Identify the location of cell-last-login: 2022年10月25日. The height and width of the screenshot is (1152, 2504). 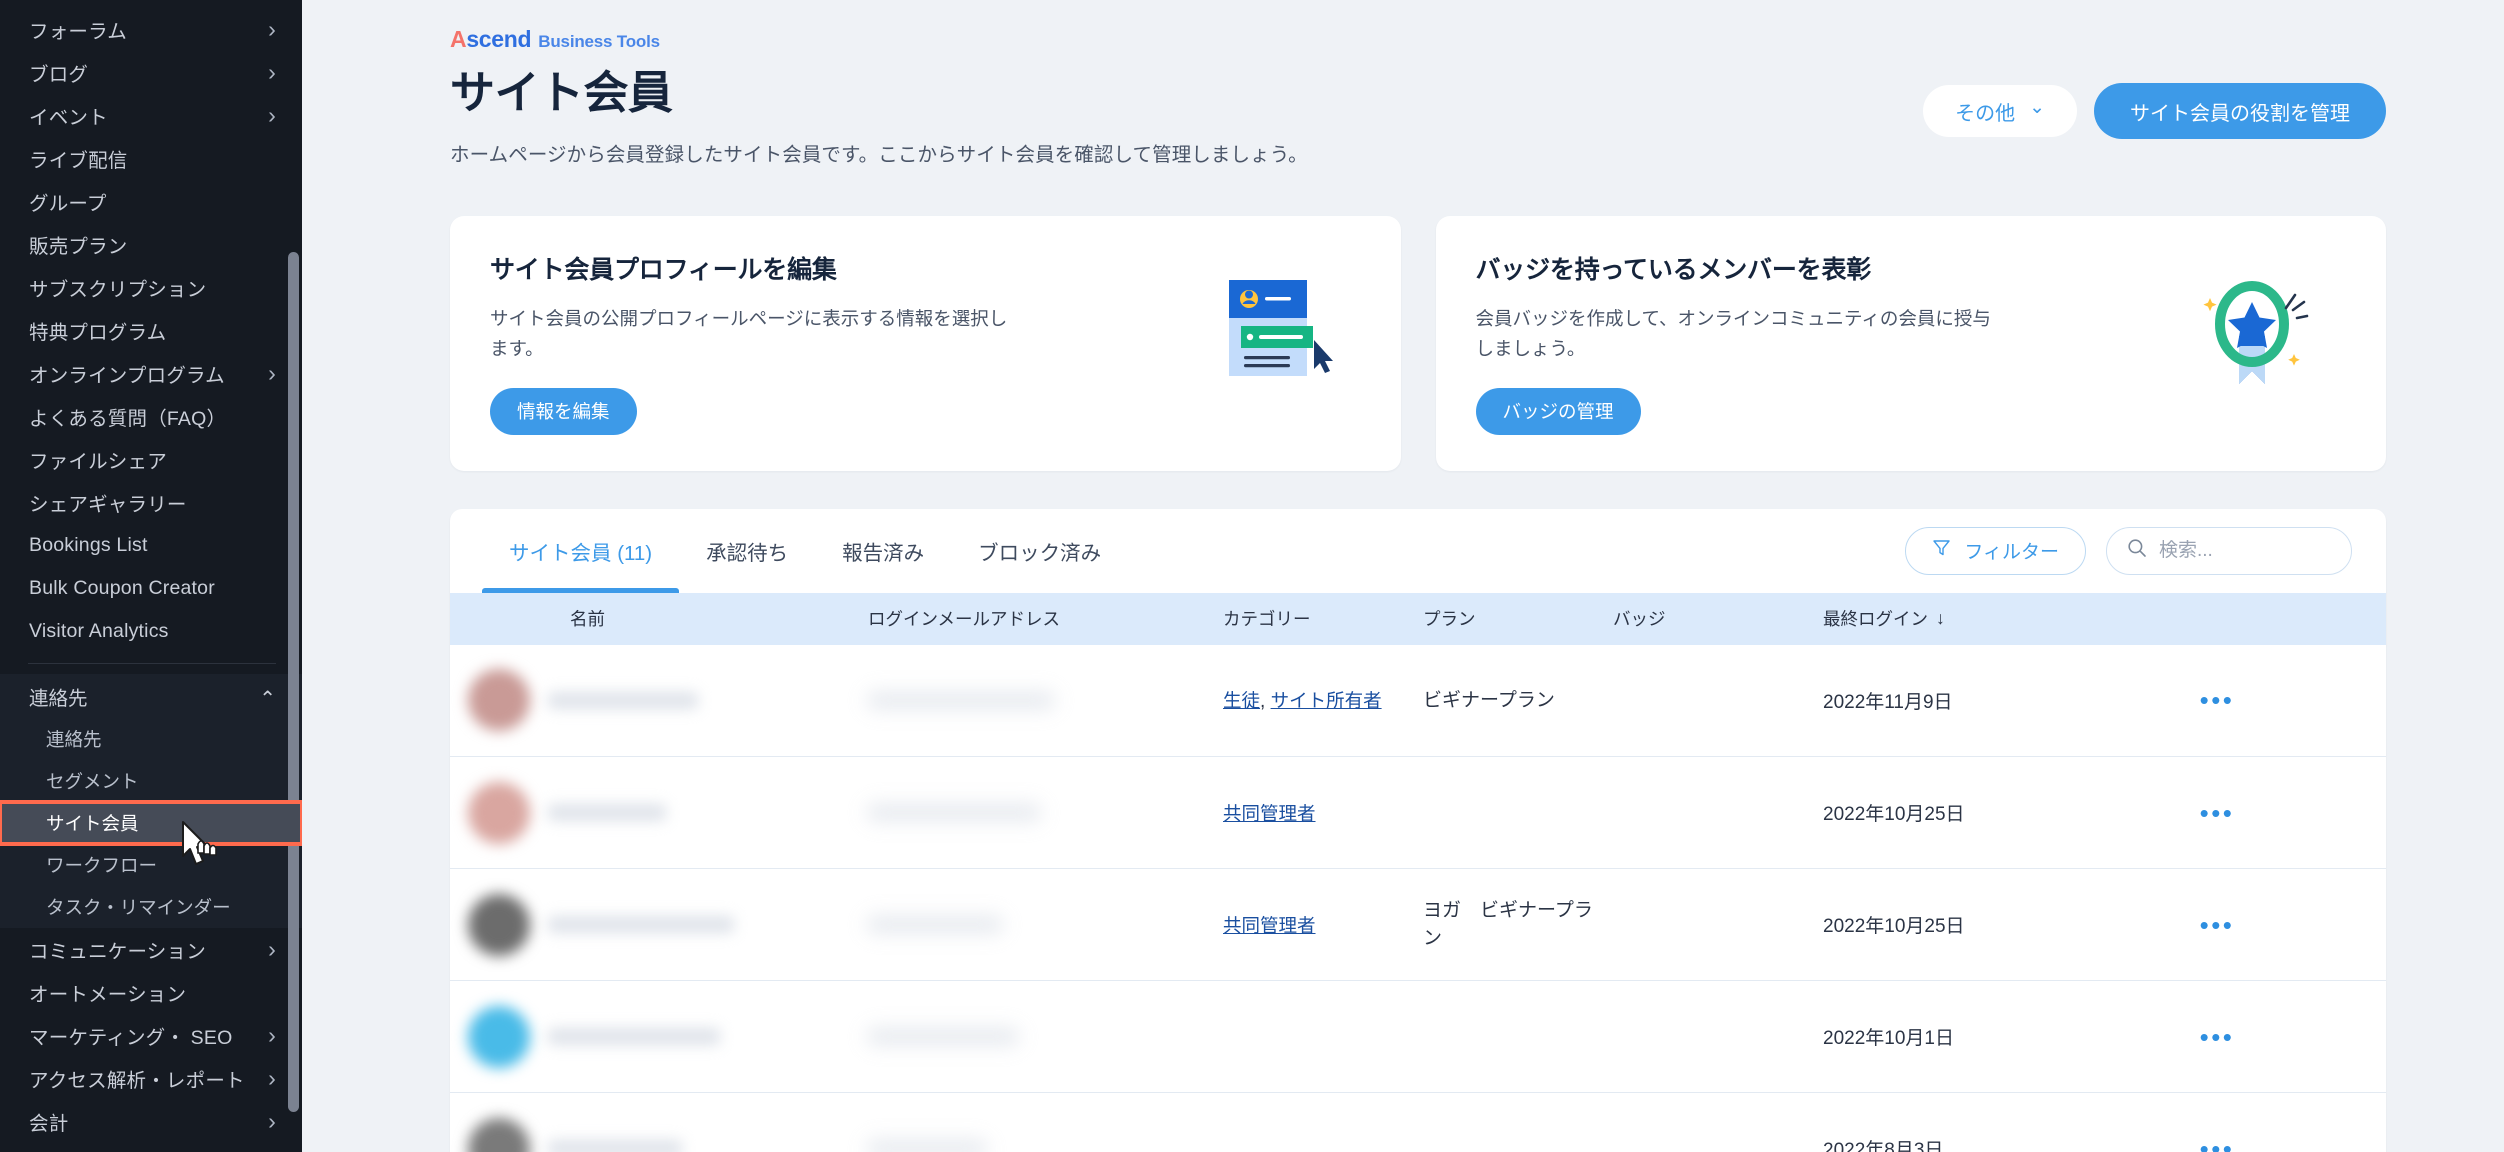
(1925, 925).